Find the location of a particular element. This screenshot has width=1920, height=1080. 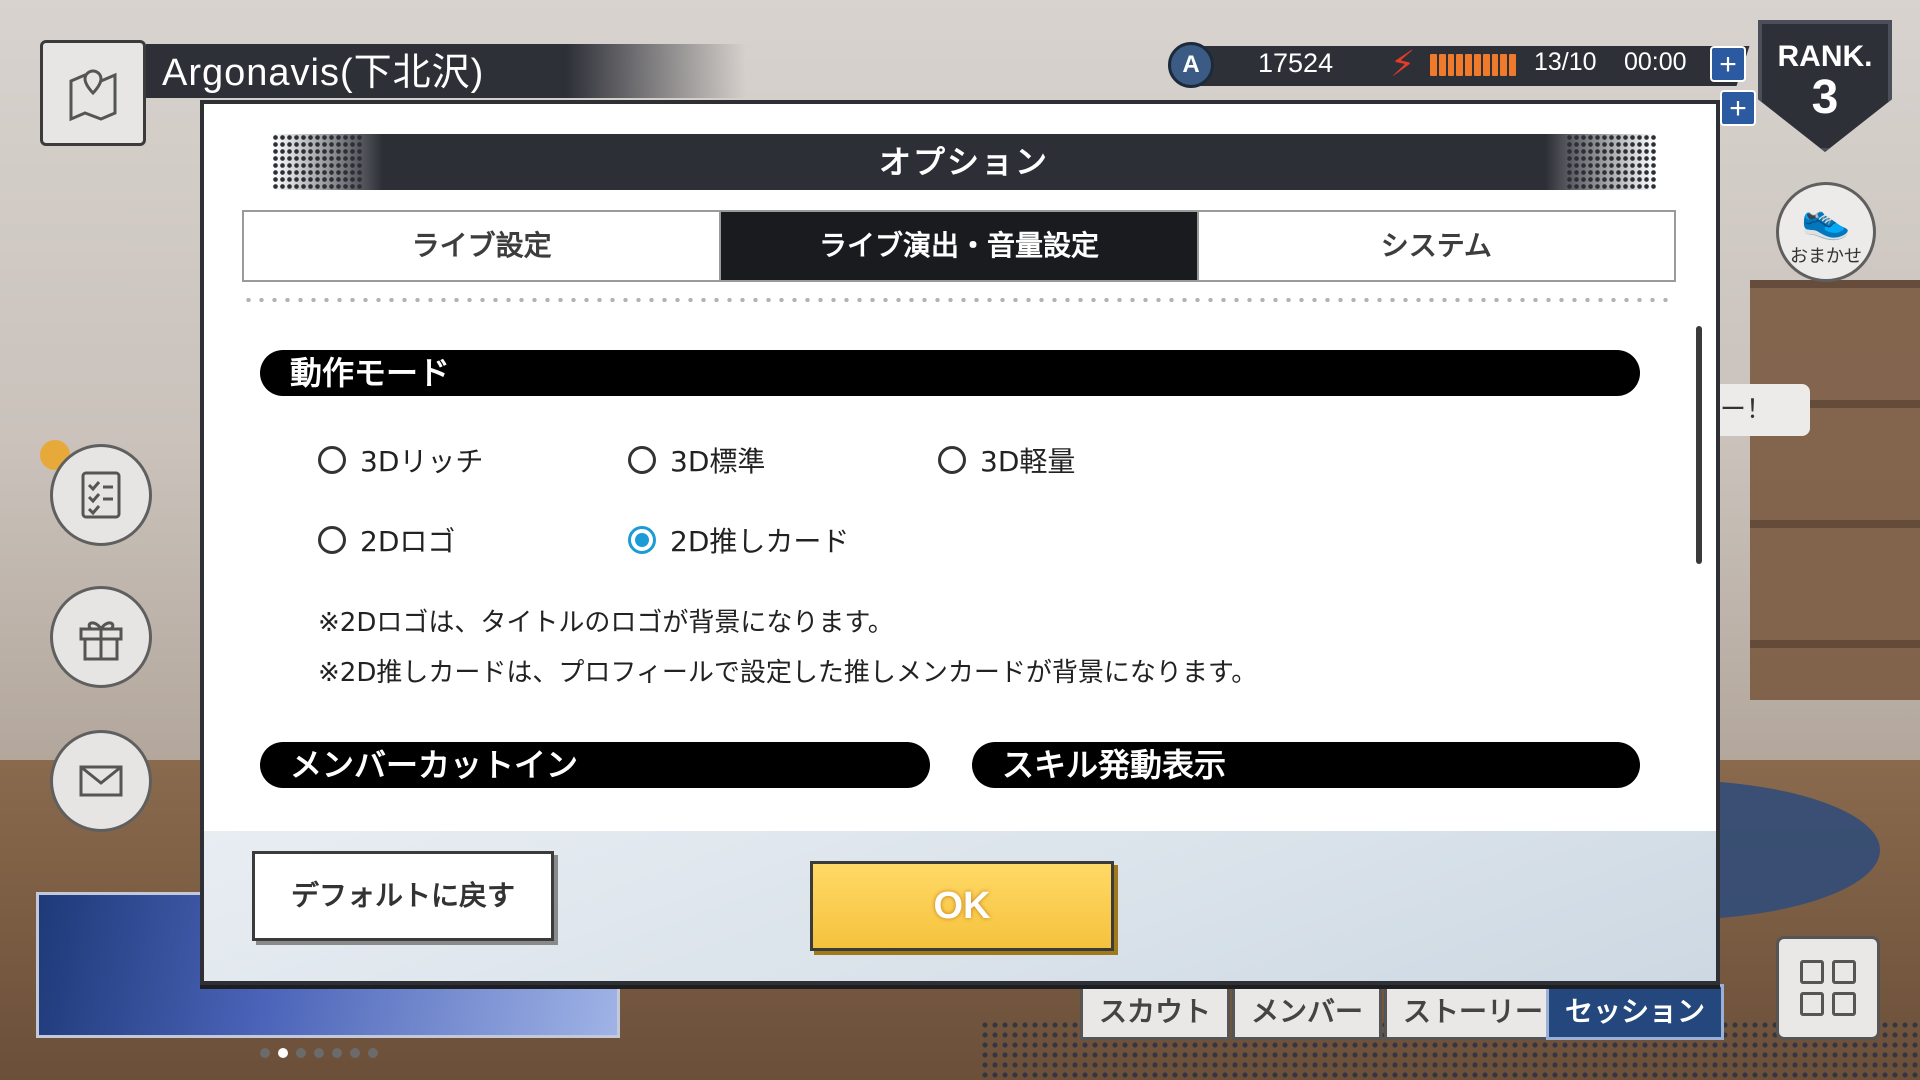

scrollbar is located at coordinates (1699, 445).